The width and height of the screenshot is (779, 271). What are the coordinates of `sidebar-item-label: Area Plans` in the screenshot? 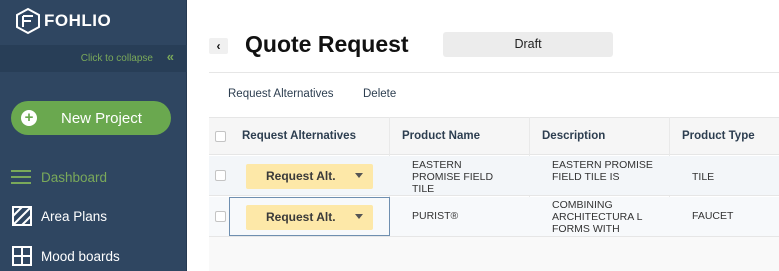 It's located at (74, 216).